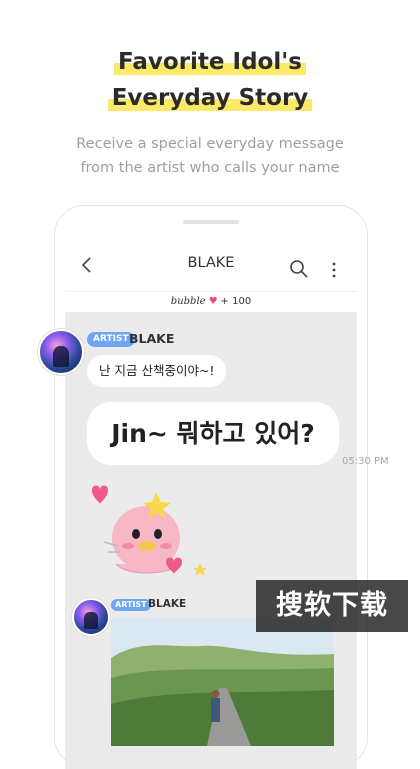  I want to click on bubble-count-bar: bubble ♥ + 100, so click(211, 302).